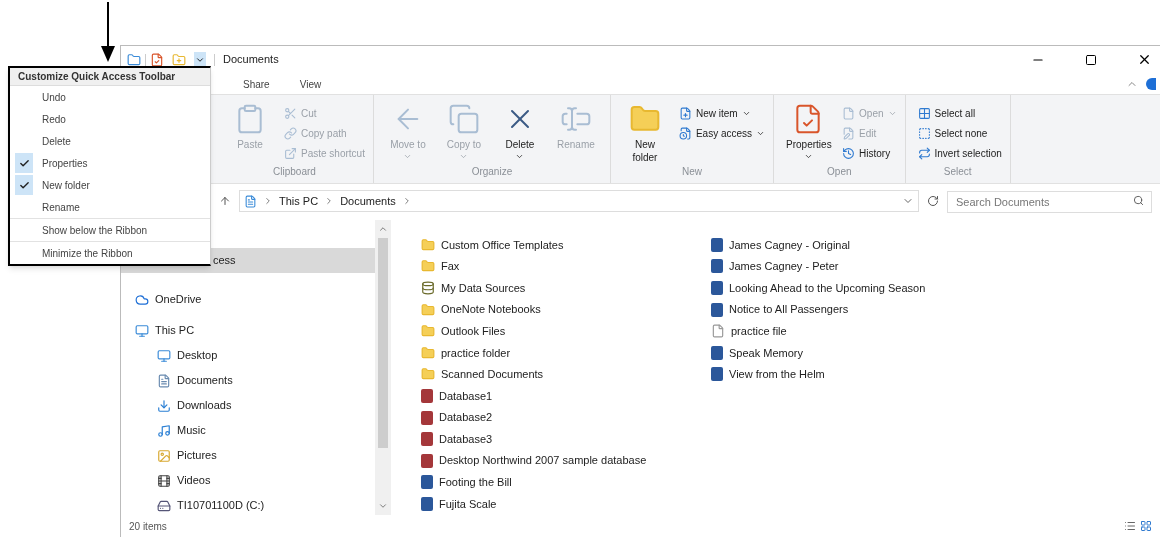 This screenshot has width=1160, height=537. What do you see at coordinates (831, 266) in the screenshot?
I see `file-item: James Cagney - Peter` at bounding box center [831, 266].